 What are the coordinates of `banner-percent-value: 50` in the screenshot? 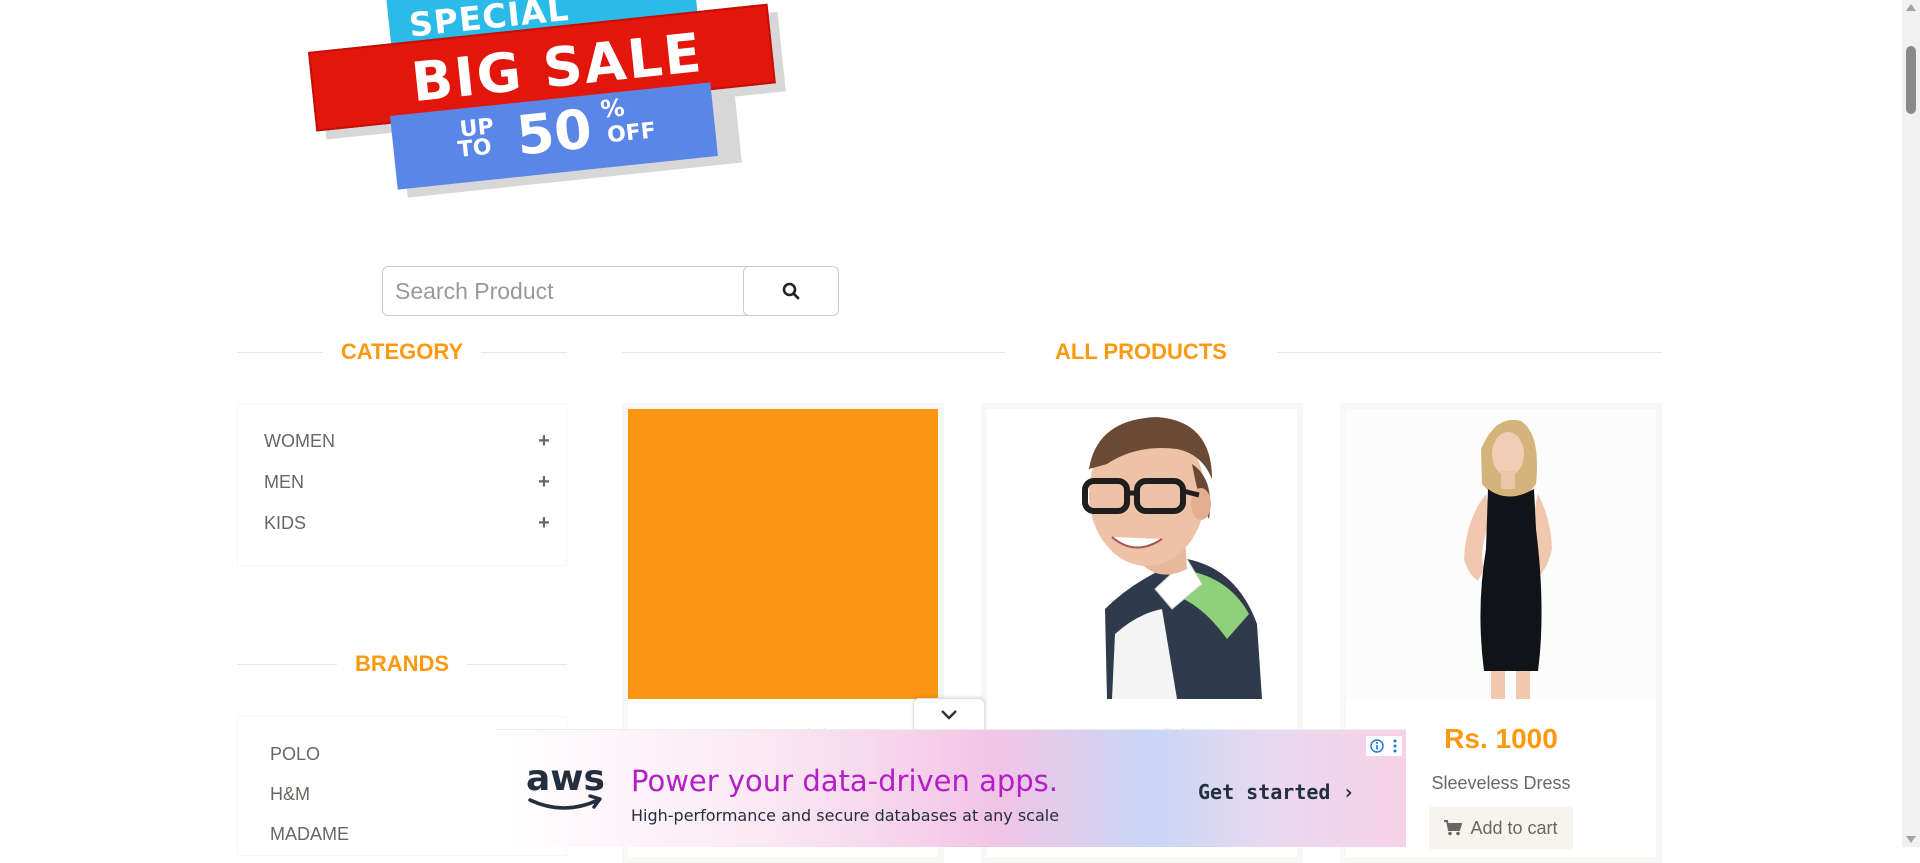 It's located at (554, 132).